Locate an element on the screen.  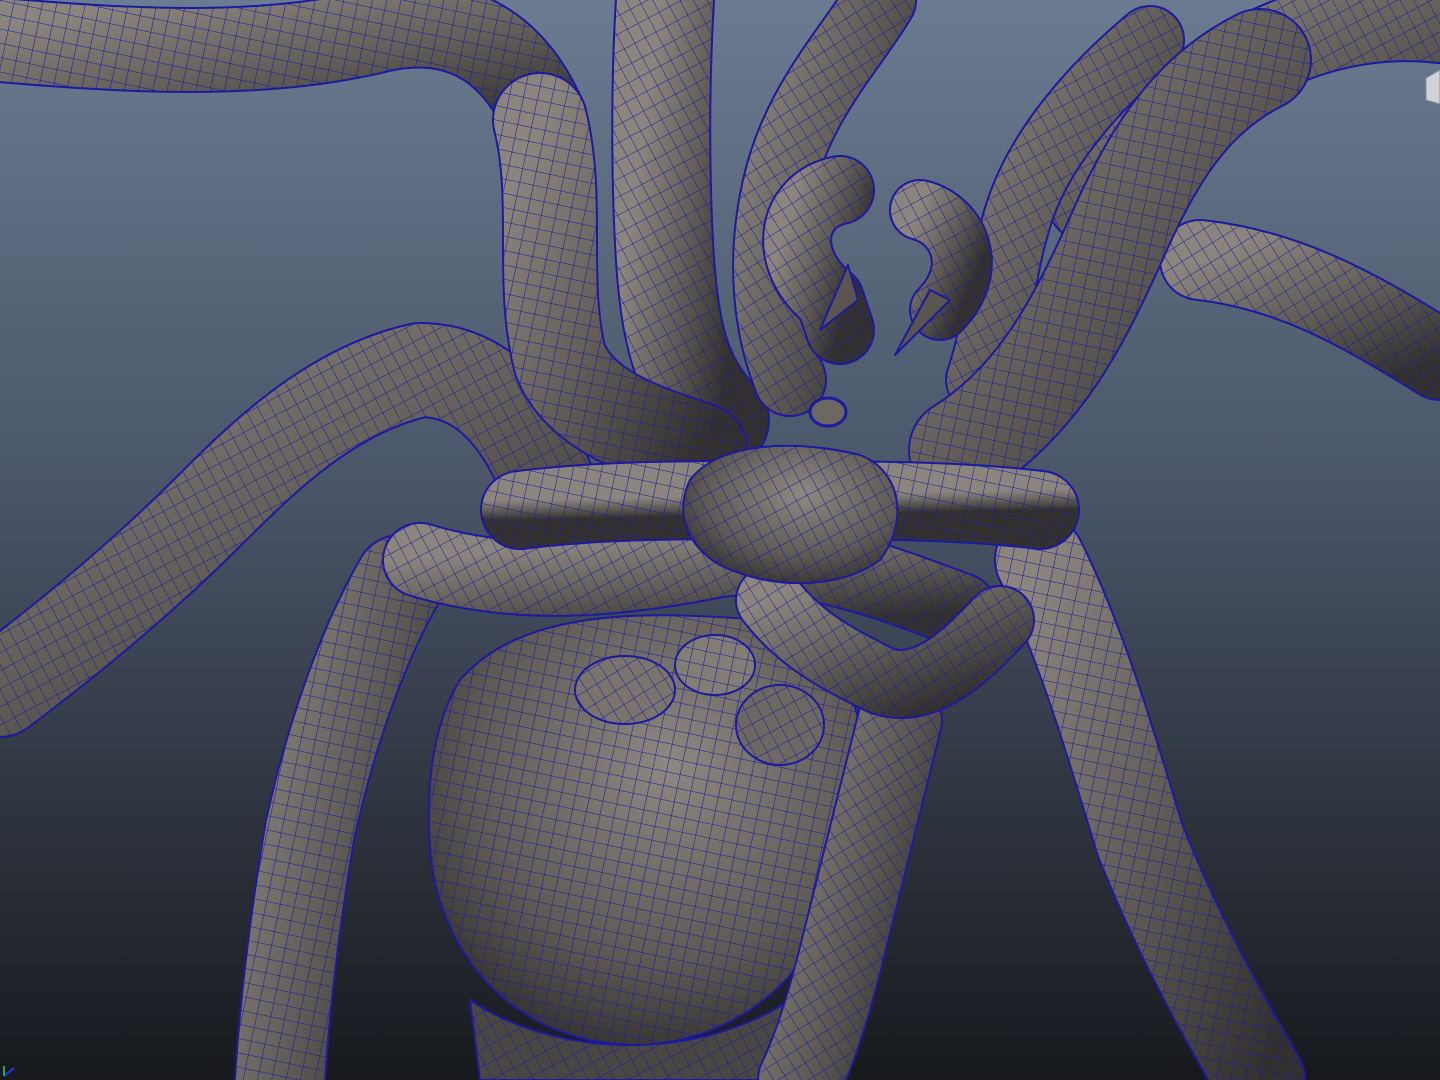
leg-top-center is located at coordinates (690, 235).